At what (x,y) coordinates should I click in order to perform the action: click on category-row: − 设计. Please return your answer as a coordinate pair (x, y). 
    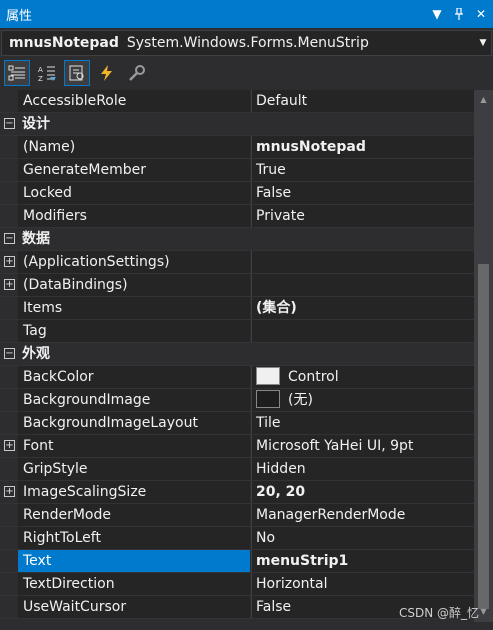
    Looking at the image, I should click on (237, 124).